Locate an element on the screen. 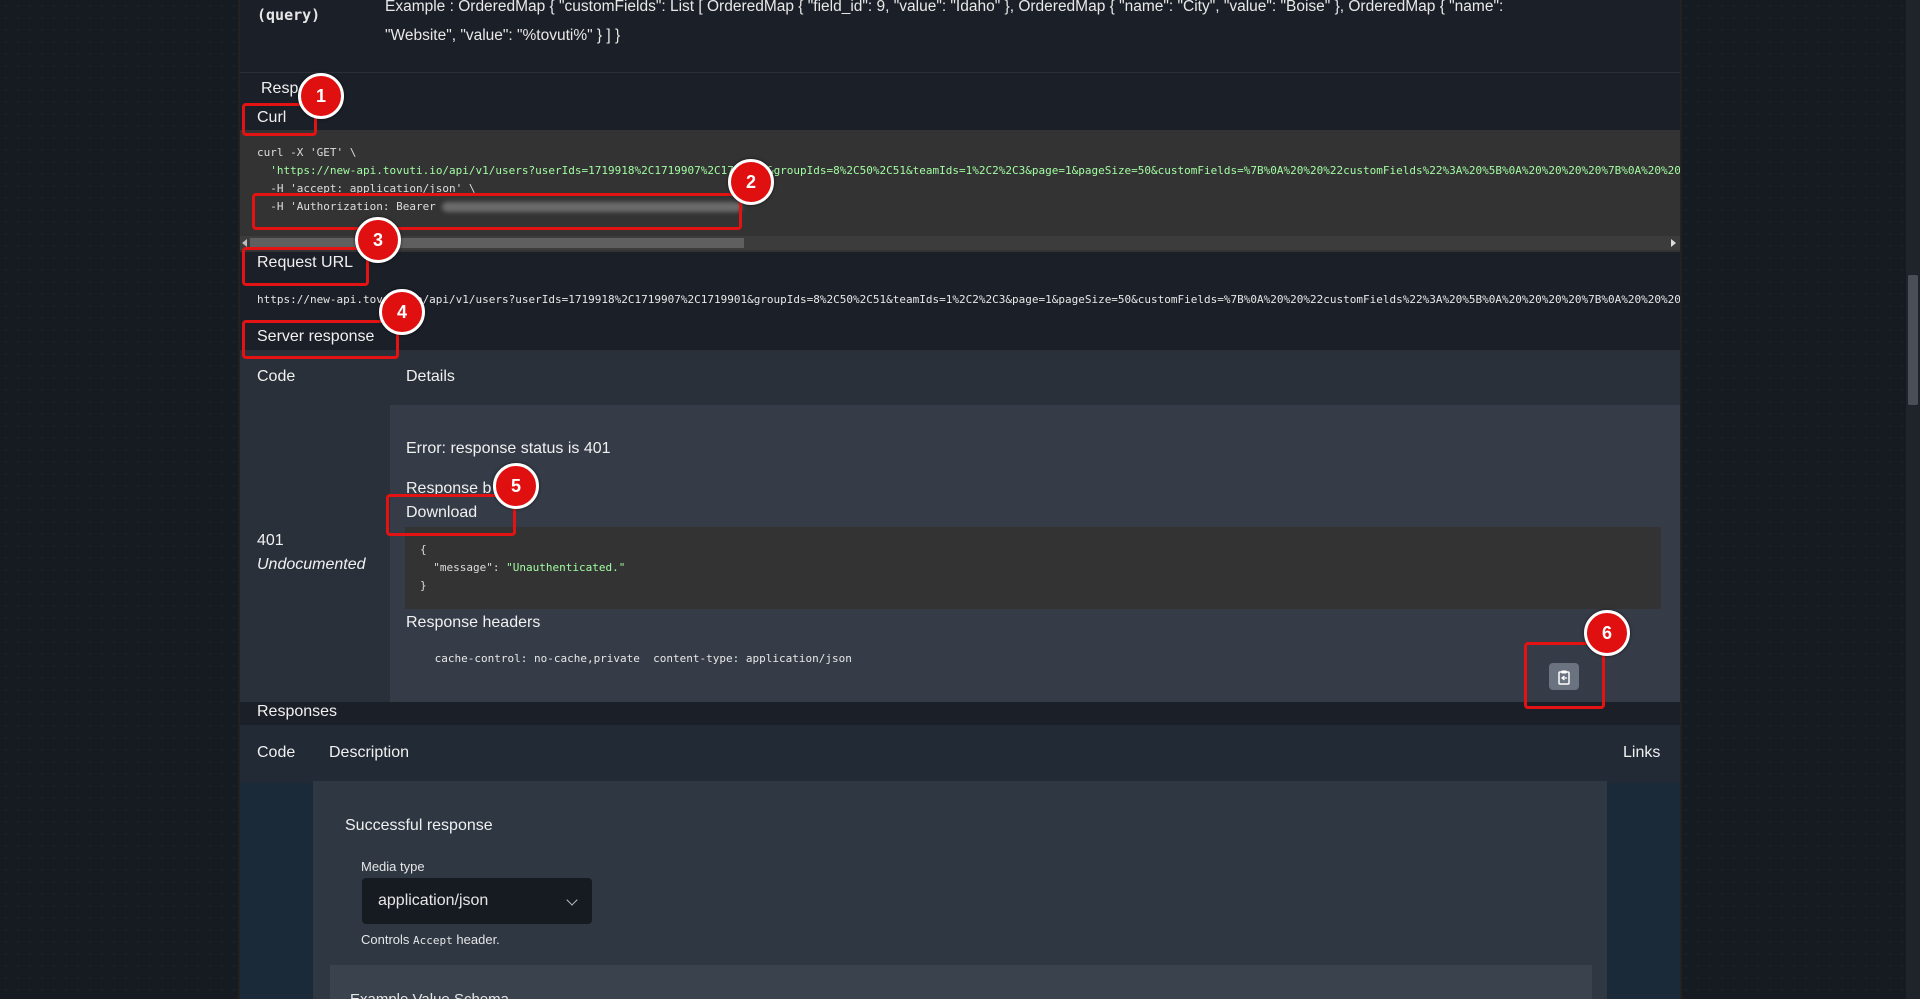 The height and width of the screenshot is (999, 1920). annotation-badge-6: 6 is located at coordinates (1607, 633).